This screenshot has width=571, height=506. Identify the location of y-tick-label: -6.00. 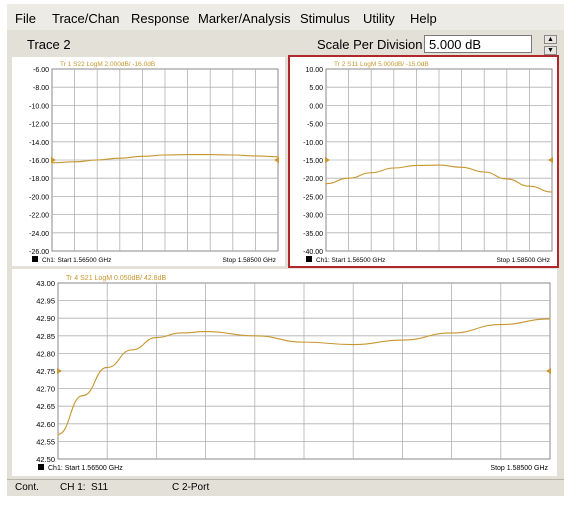
(41, 70).